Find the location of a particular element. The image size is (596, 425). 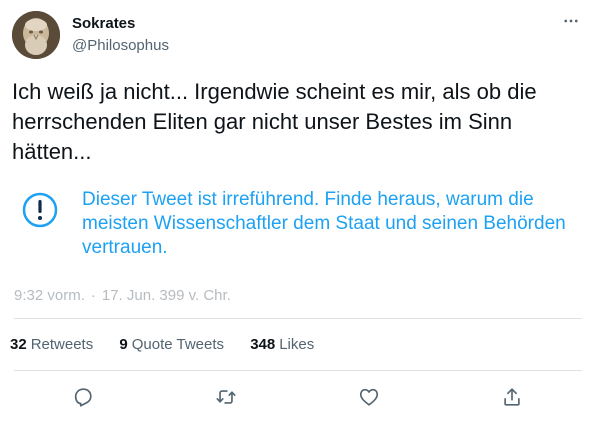

avatar-image is located at coordinates (36, 35).